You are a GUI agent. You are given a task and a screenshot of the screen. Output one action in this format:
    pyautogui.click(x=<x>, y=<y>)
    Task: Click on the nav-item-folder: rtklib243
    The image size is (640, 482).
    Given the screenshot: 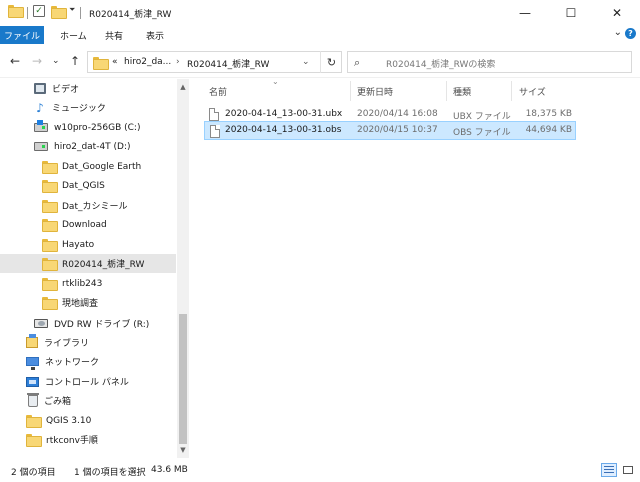 What is the action you would take?
    pyautogui.click(x=88, y=283)
    